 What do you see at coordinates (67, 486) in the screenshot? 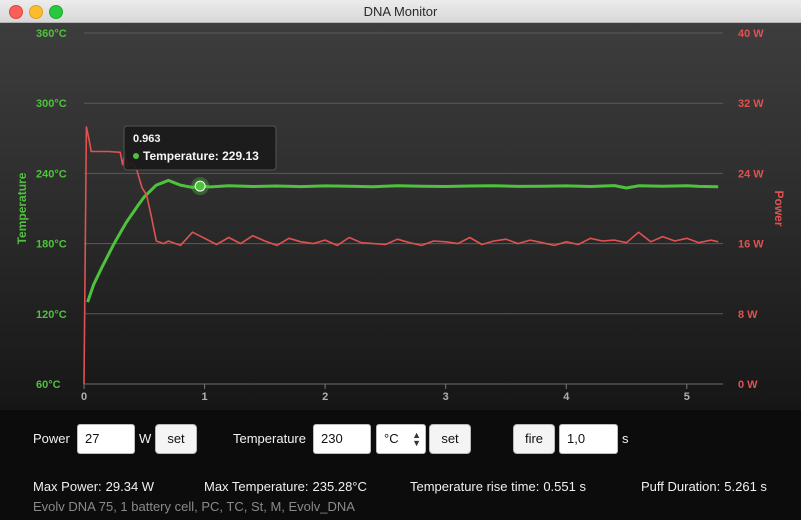
I see `max-power-label: Max Power:` at bounding box center [67, 486].